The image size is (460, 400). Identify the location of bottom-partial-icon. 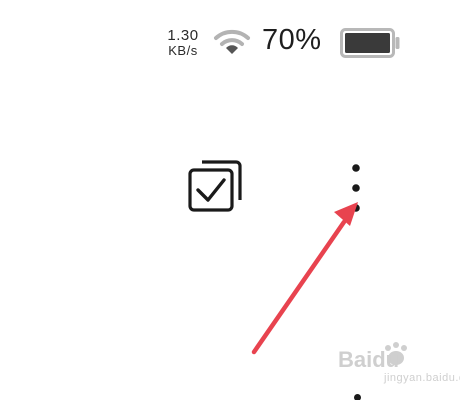
(357, 397).